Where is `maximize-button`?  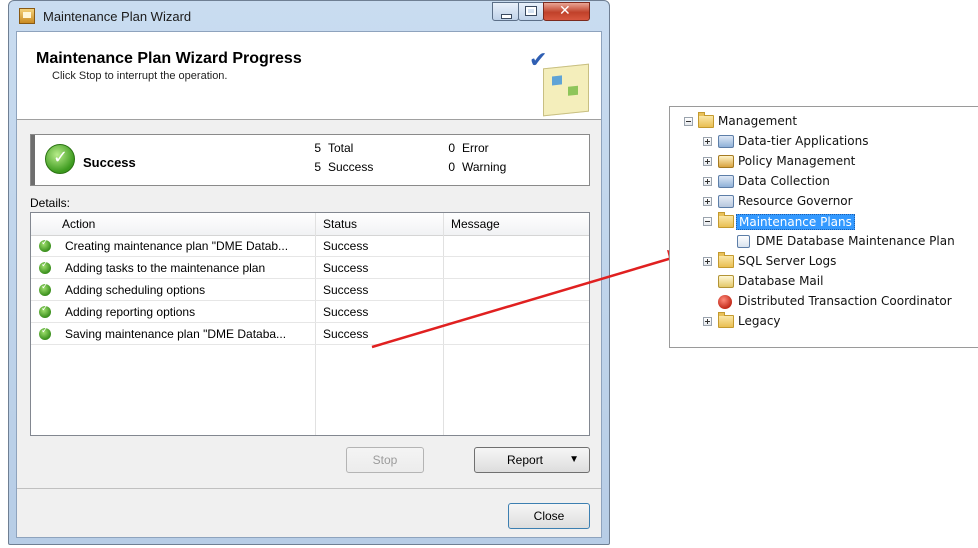 maximize-button is located at coordinates (531, 11).